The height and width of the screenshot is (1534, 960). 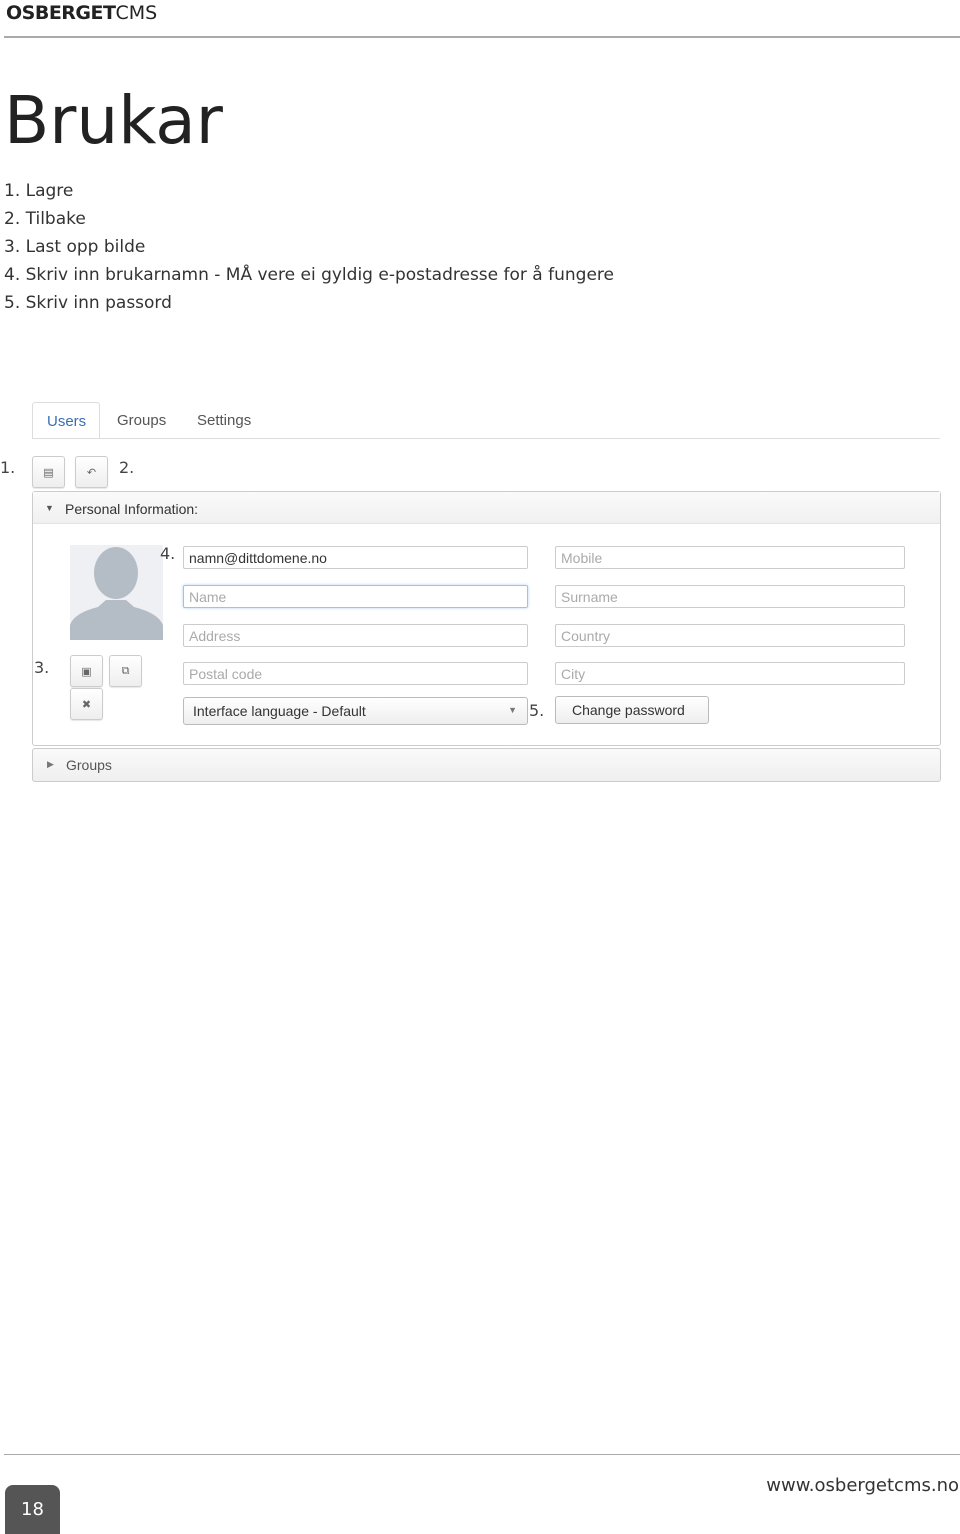 What do you see at coordinates (45, 219) in the screenshot?
I see `step: 2. Tilbake` at bounding box center [45, 219].